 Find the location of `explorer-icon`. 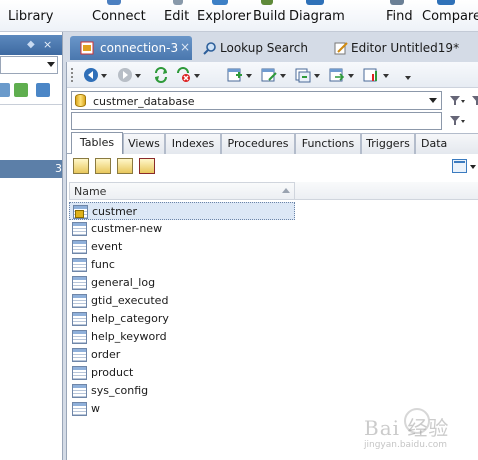

explorer-icon is located at coordinates (220, 2).